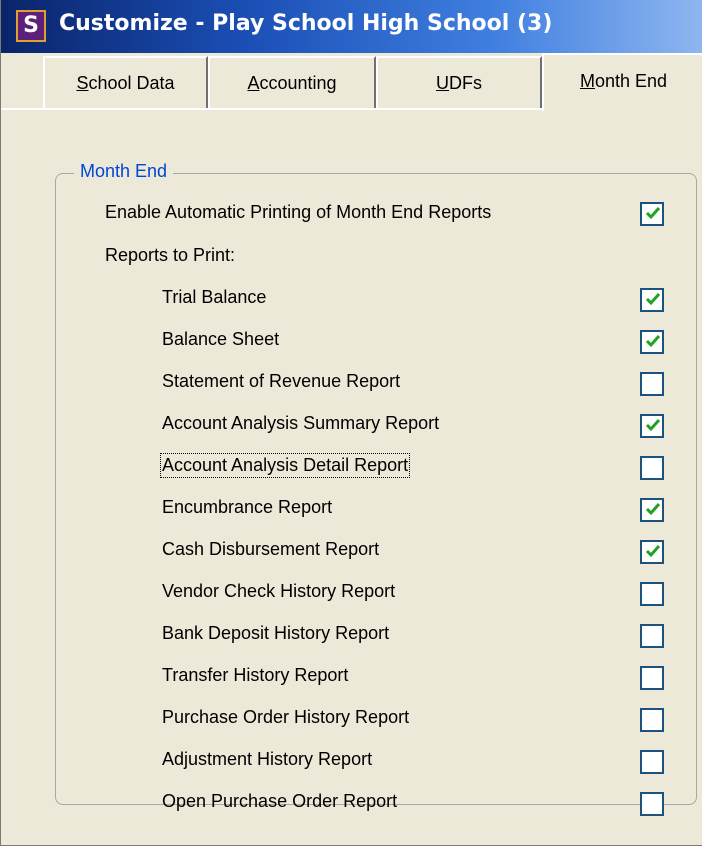  What do you see at coordinates (442, 83) in the screenshot?
I see `tab-udfs-mnemonic: U` at bounding box center [442, 83].